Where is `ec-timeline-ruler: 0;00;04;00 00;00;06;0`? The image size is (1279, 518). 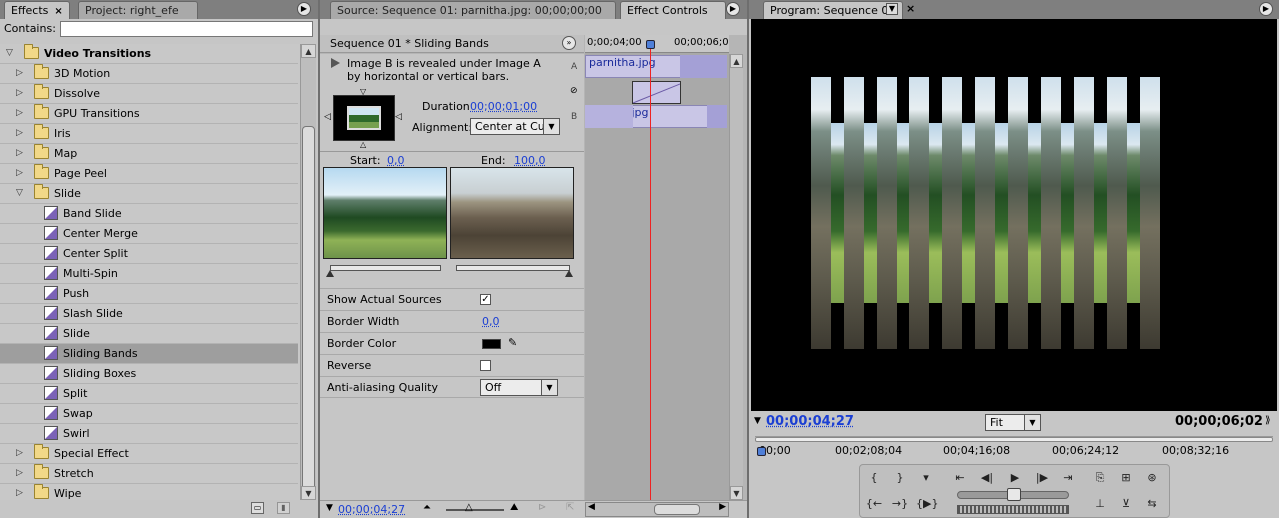 ec-timeline-ruler: 0;00;04;00 00;00;06;0 is located at coordinates (657, 44).